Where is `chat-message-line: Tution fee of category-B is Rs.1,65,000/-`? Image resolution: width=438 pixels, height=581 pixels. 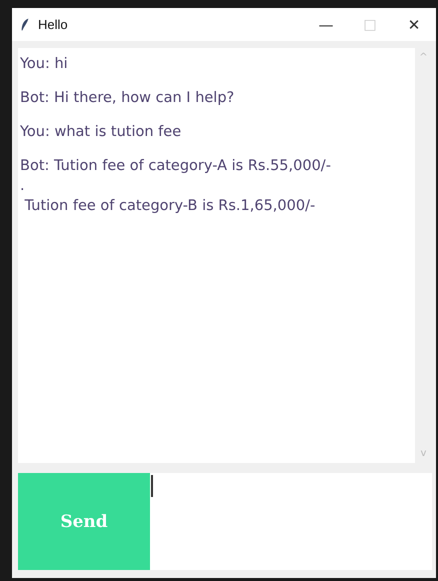 chat-message-line: Tution fee of category-B is Rs.1,65,000/- is located at coordinates (170, 206).